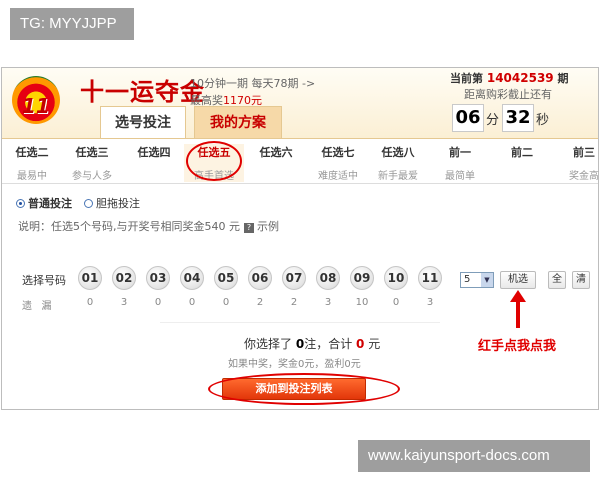 Image resolution: width=600 pixels, height=480 pixels. What do you see at coordinates (328, 278) in the screenshot?
I see `number-ball: 08` at bounding box center [328, 278].